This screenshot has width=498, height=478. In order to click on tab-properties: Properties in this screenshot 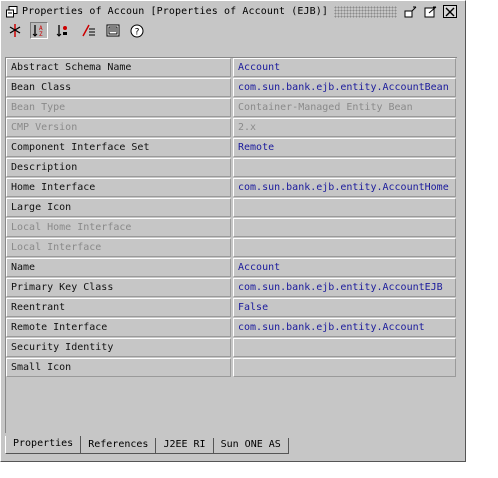, I will do `click(43, 445)`.